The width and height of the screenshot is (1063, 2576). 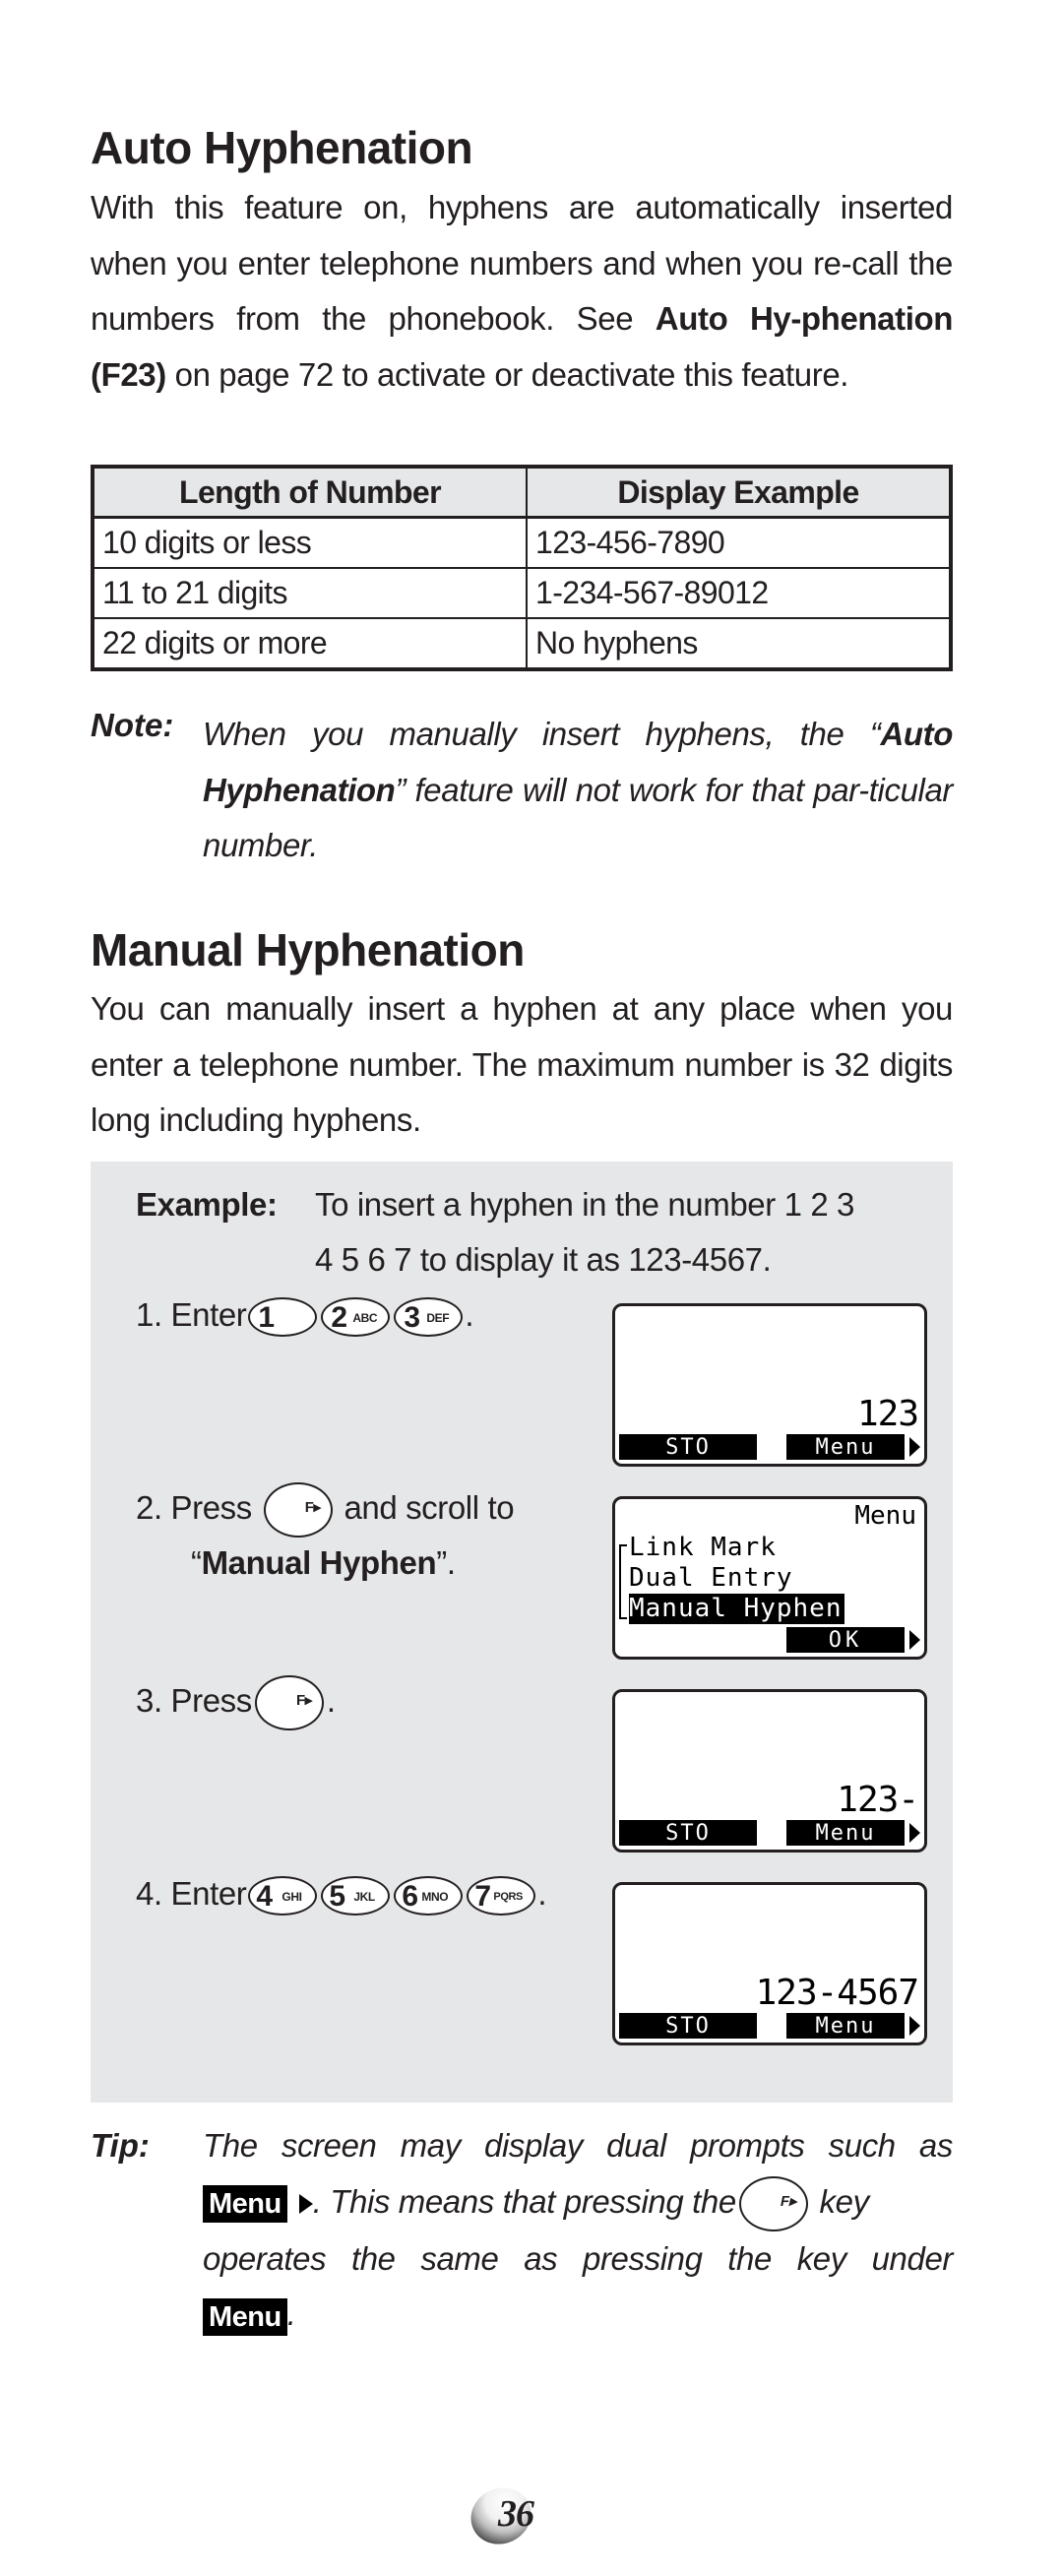 I want to click on quote: “, so click(x=196, y=1562).